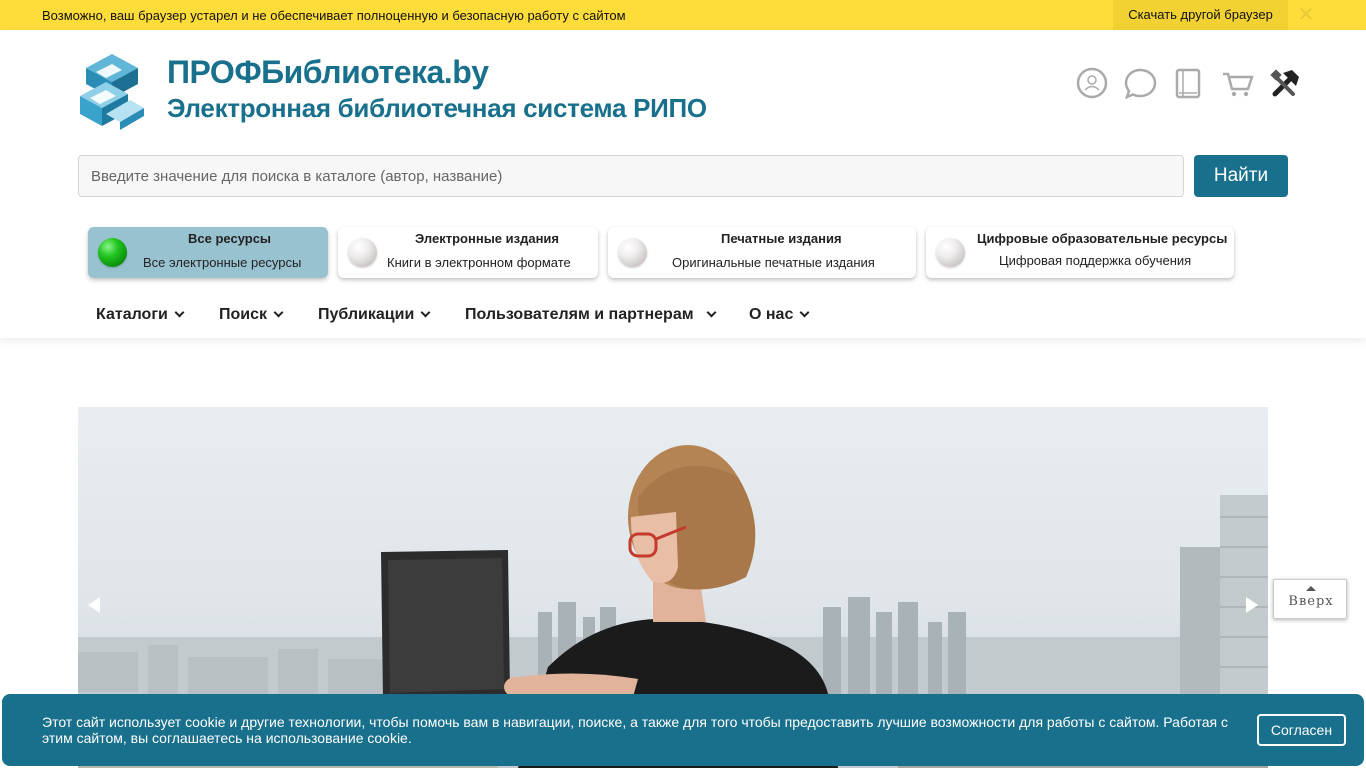 The image size is (1366, 768). Describe the element at coordinates (94, 605) in the screenshot. I see `carousel-prev-icon` at that location.